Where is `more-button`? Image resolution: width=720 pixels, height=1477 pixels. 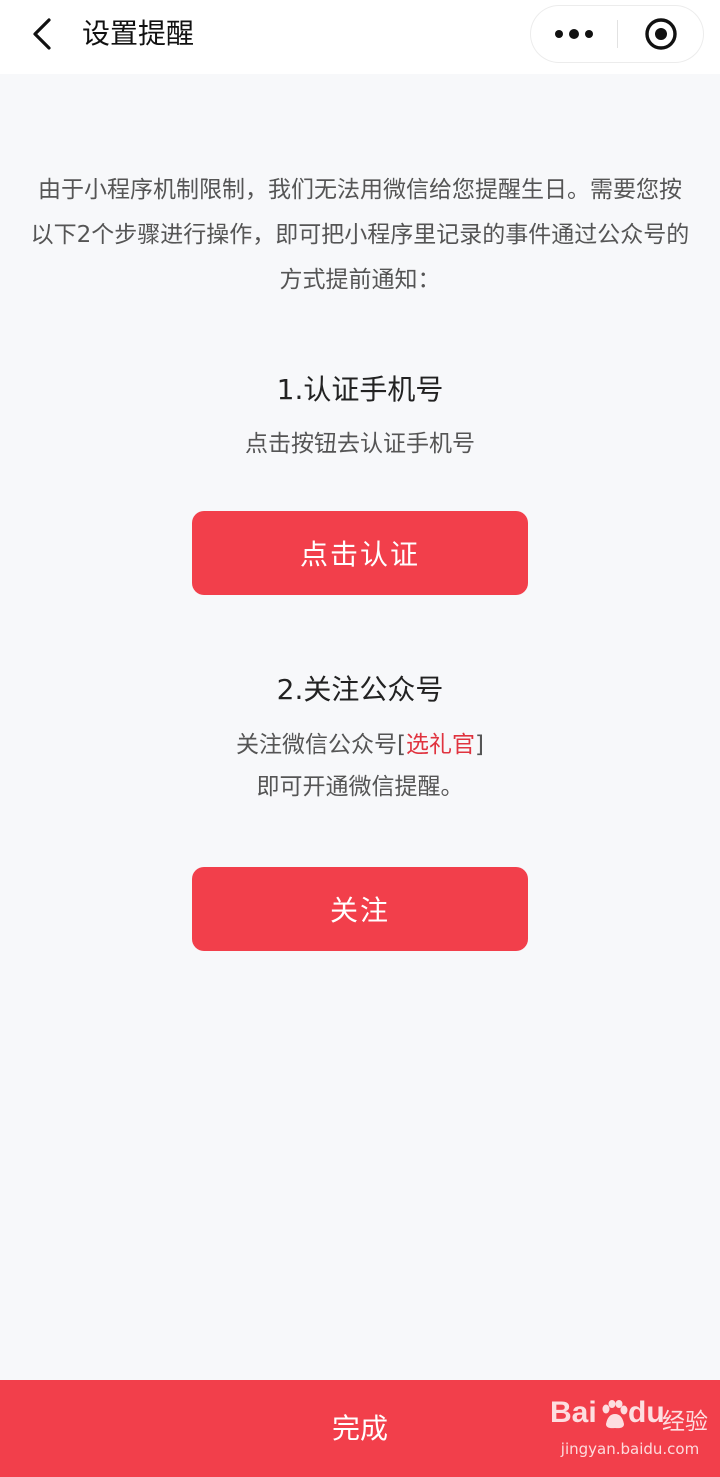 more-button is located at coordinates (574, 34).